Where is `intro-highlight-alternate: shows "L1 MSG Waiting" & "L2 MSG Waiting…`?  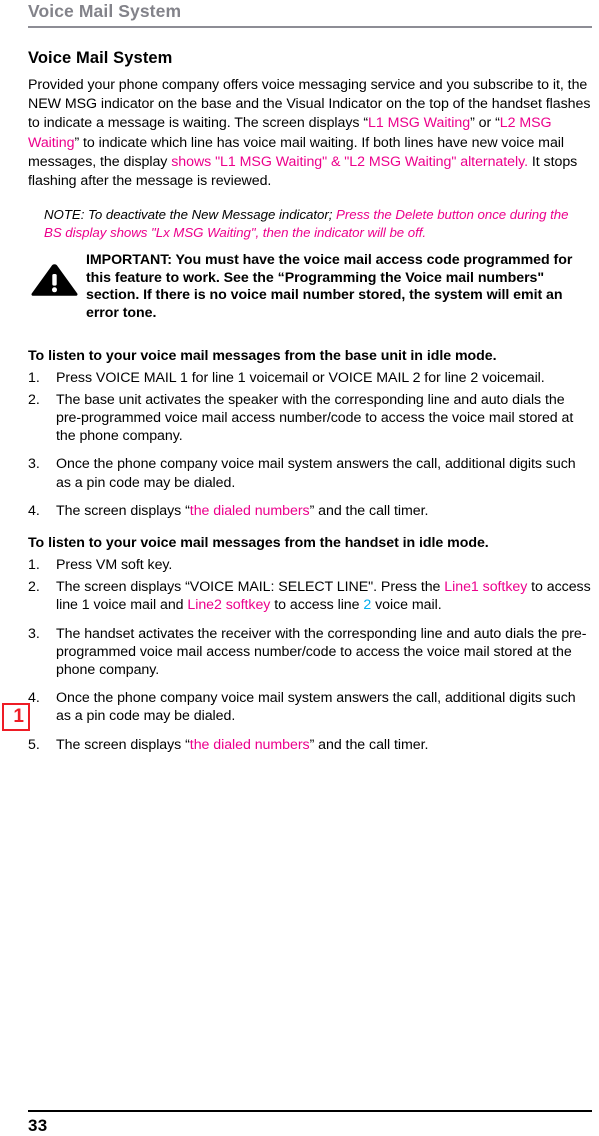 intro-highlight-alternate: shows "L1 MSG Waiting" & "L2 MSG Waiting… is located at coordinates (349, 161).